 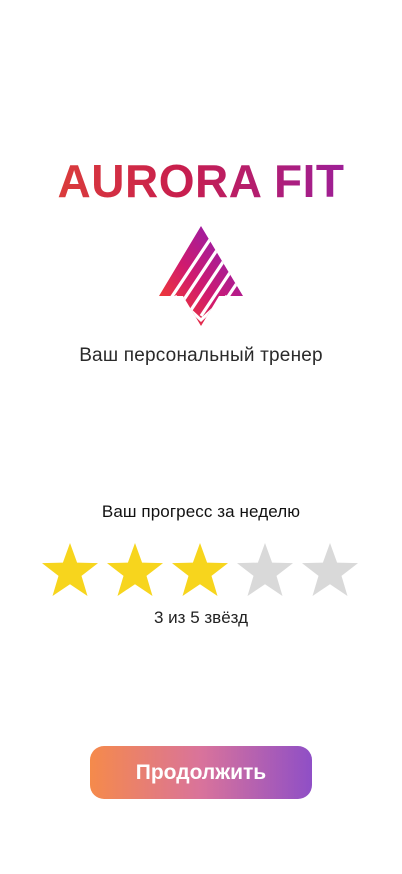 I want to click on star-rating, so click(x=201, y=572).